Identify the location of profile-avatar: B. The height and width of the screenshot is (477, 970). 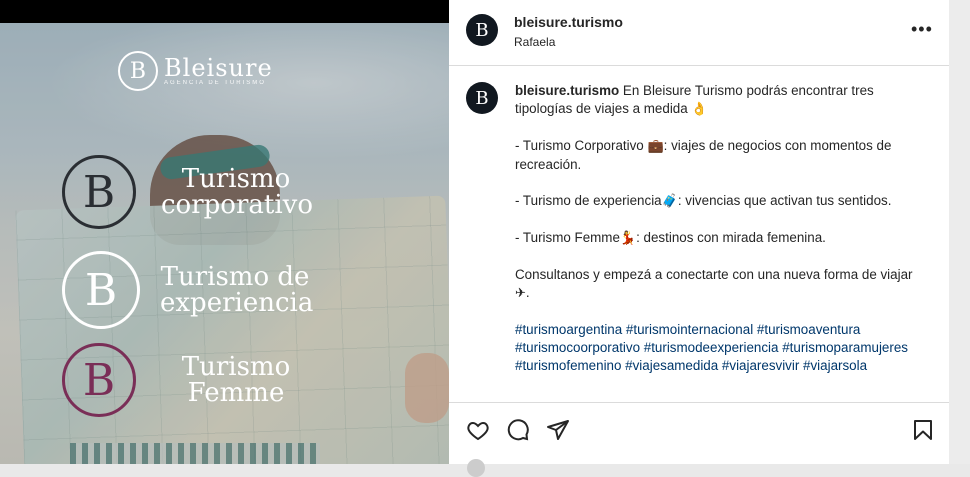
(482, 30).